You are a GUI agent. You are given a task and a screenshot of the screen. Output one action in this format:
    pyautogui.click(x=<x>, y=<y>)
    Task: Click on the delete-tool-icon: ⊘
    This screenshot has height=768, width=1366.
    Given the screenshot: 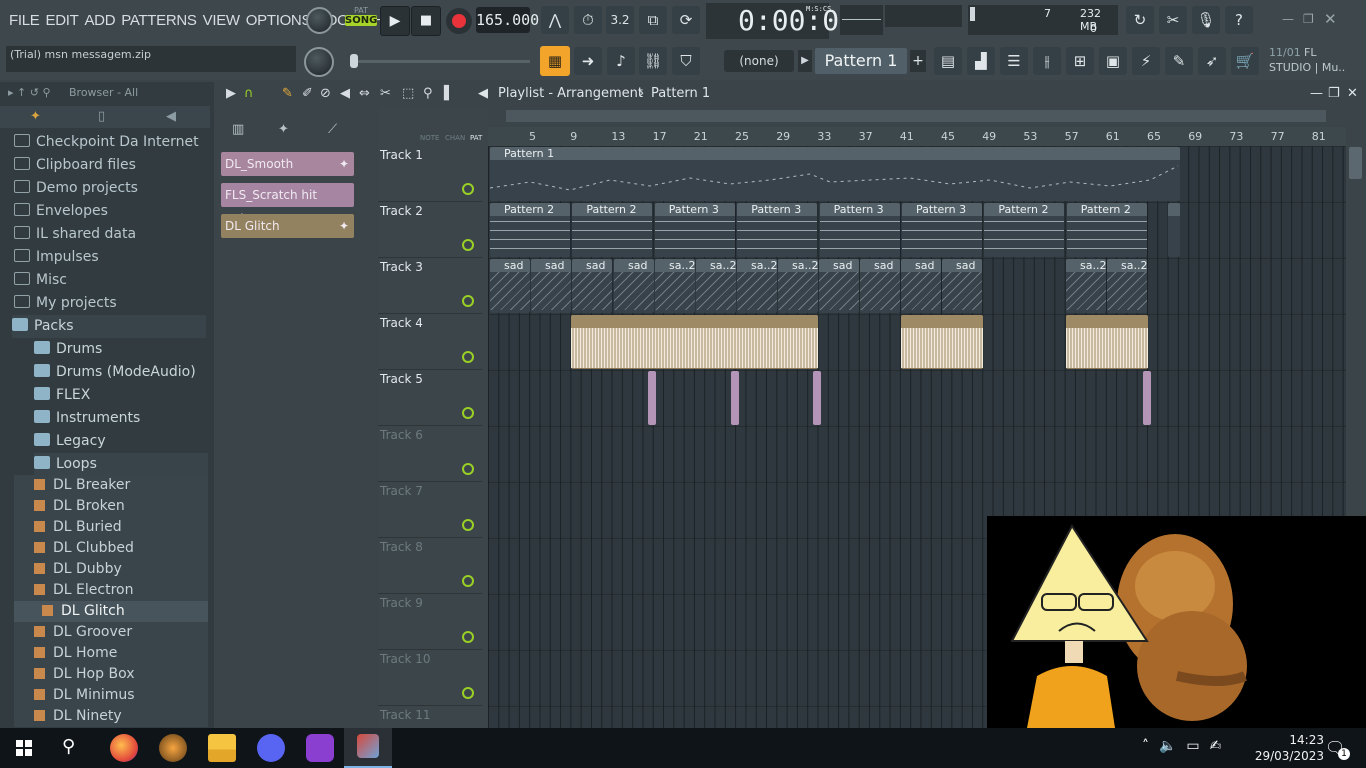 What is the action you would take?
    pyautogui.click(x=325, y=94)
    